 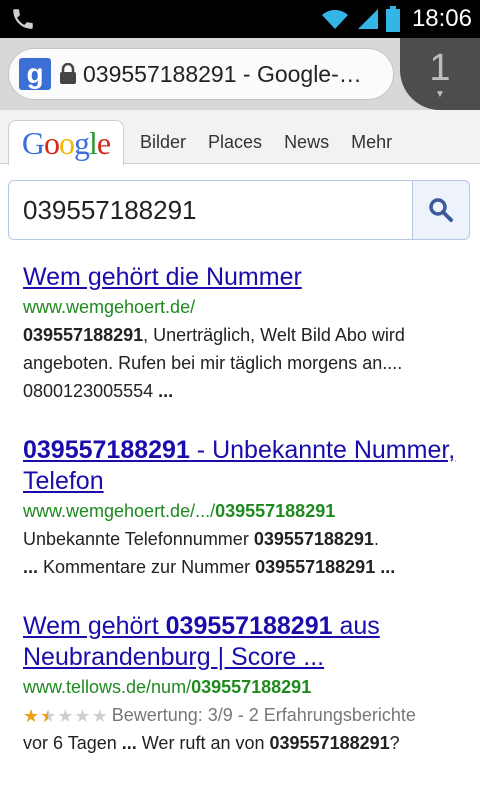 What do you see at coordinates (235, 142) in the screenshot?
I see `nav-link-places: Places` at bounding box center [235, 142].